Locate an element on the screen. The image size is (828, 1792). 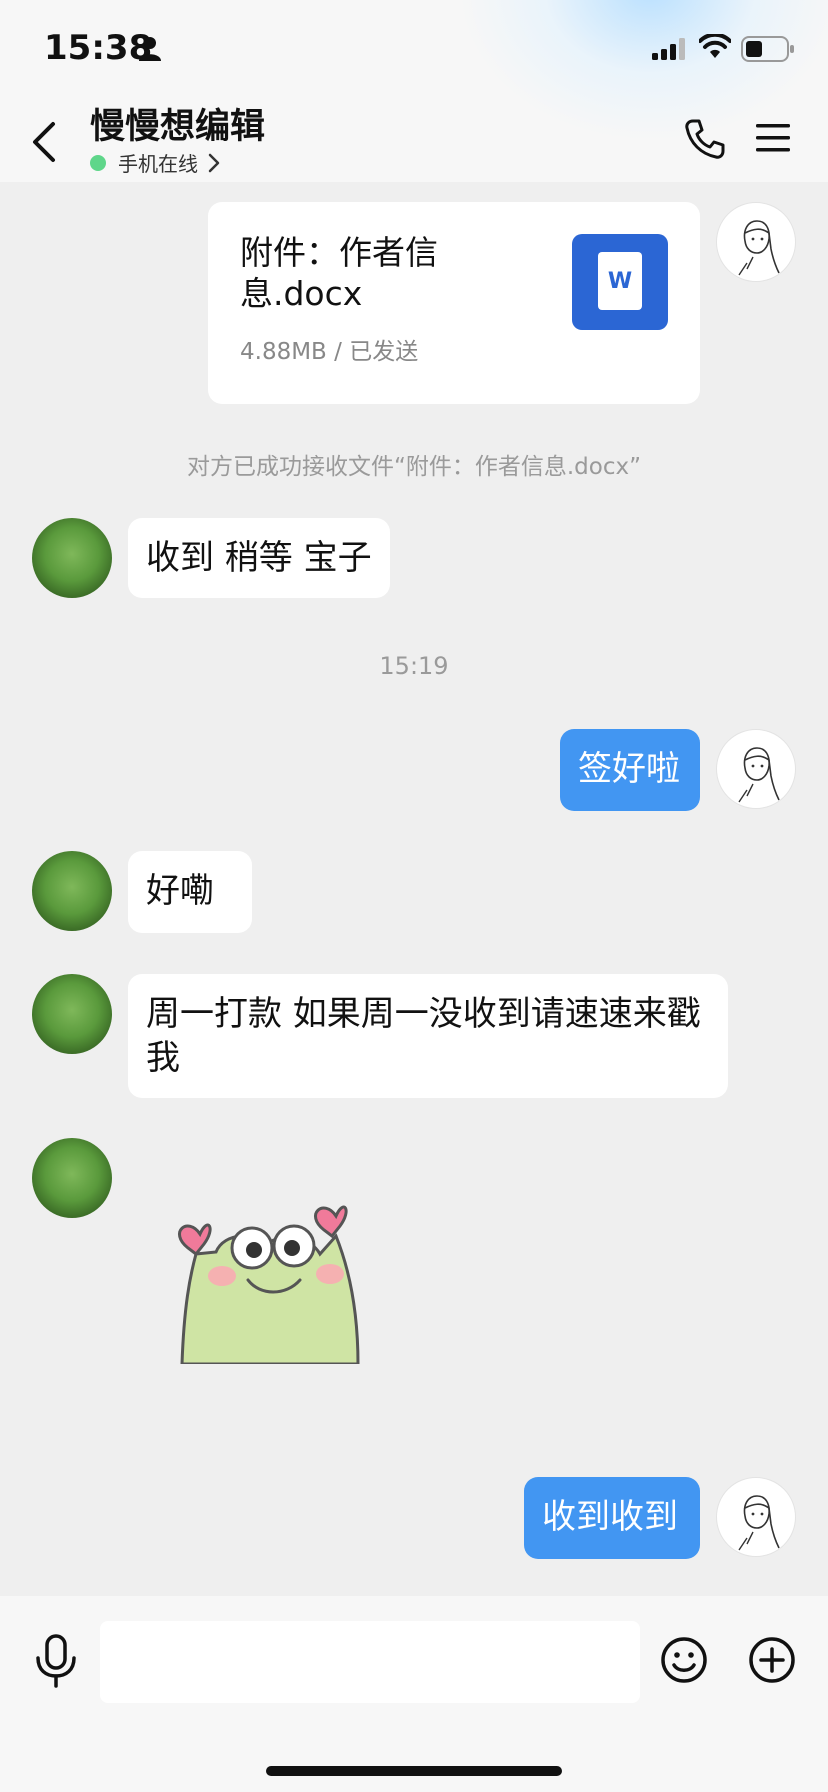
frog-hearts-sticker is located at coordinates (270, 1280).